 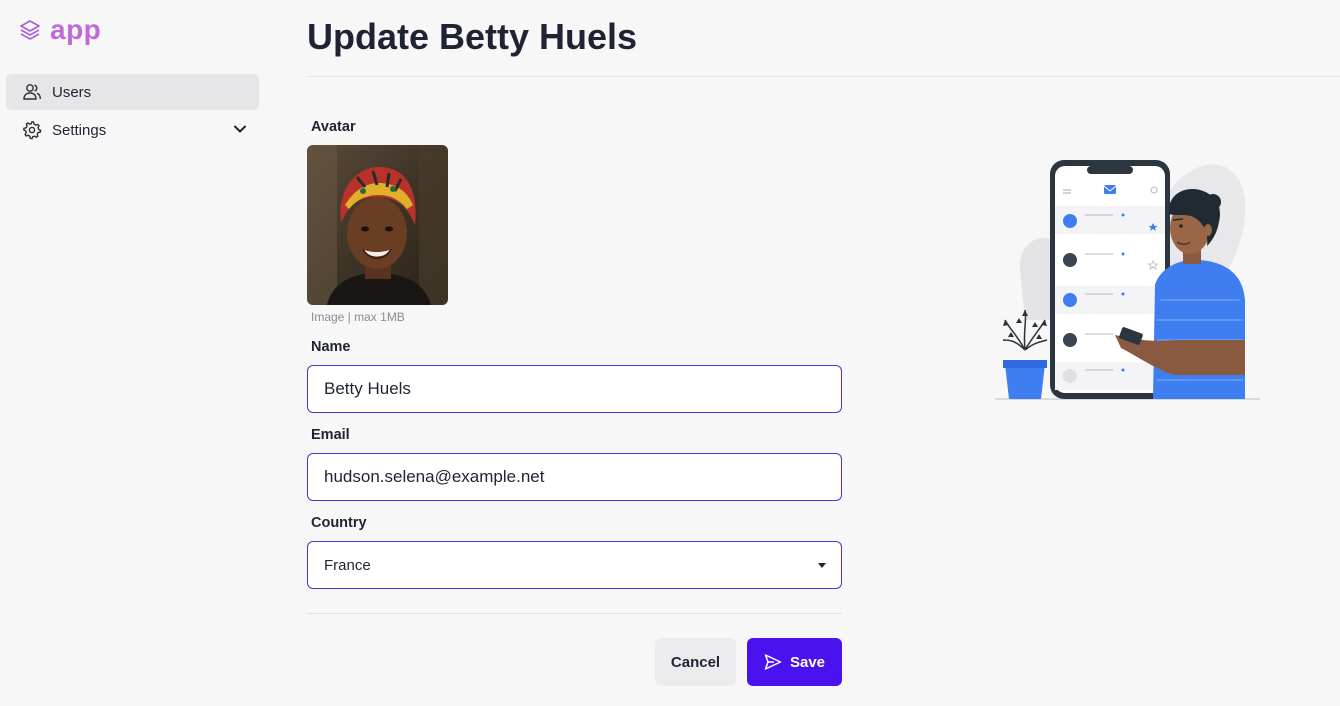 I want to click on sidebar-item-users: Users, so click(x=132, y=92).